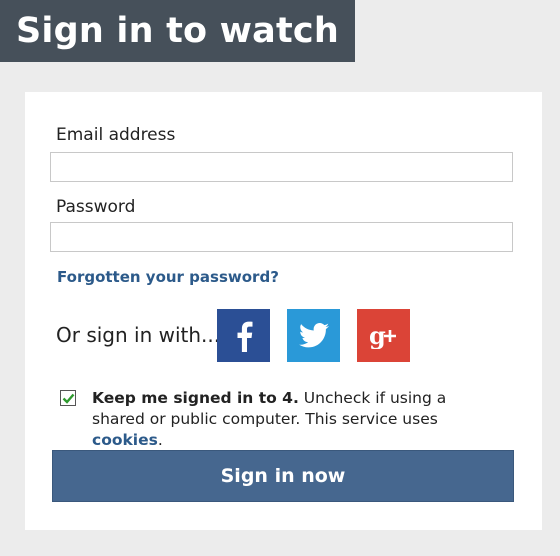 The height and width of the screenshot is (556, 560). I want to click on twitter-sign-in-button, so click(313, 335).